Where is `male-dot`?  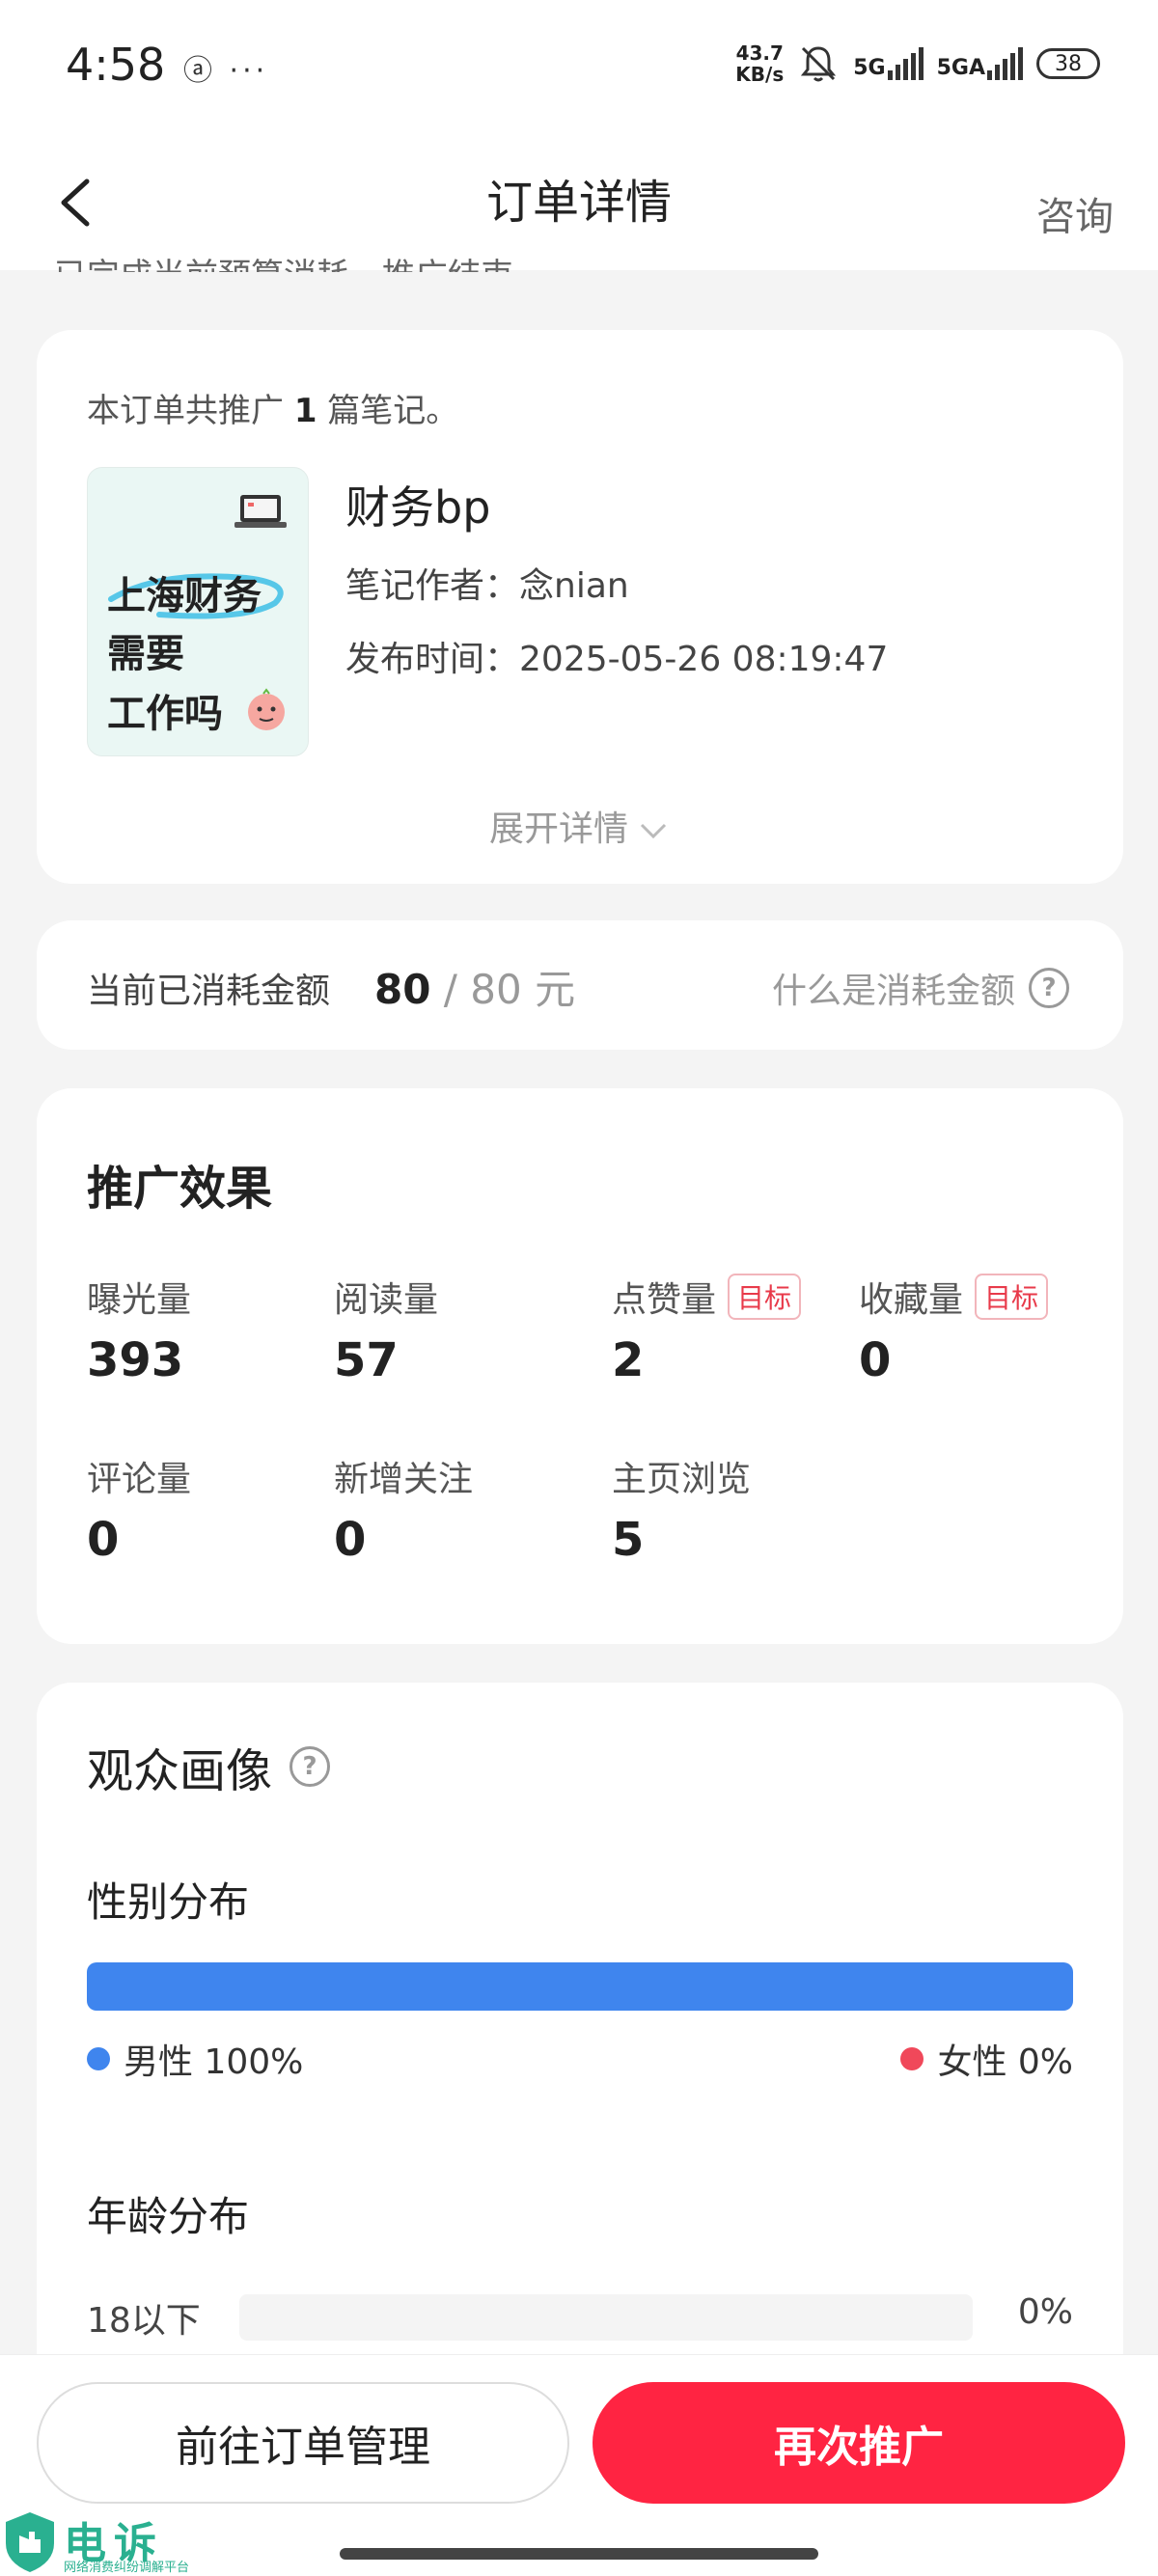
male-dot is located at coordinates (98, 2058).